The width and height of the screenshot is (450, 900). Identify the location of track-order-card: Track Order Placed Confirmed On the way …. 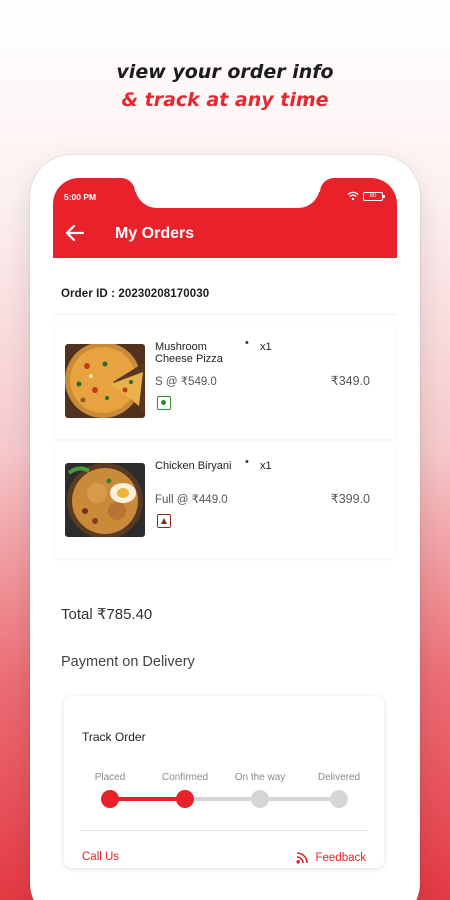
(224, 782).